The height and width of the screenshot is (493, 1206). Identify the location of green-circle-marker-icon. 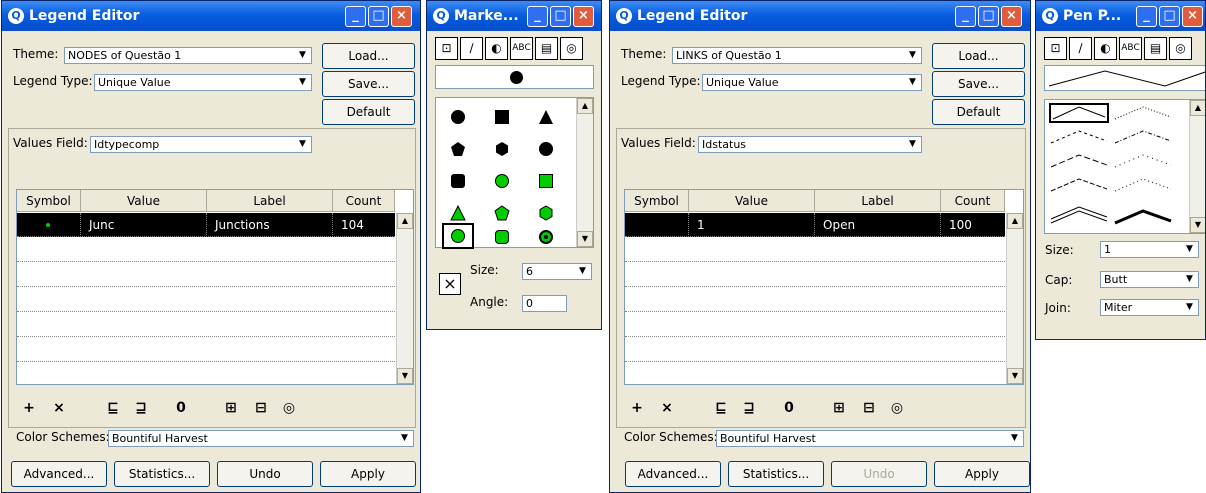
(458, 236).